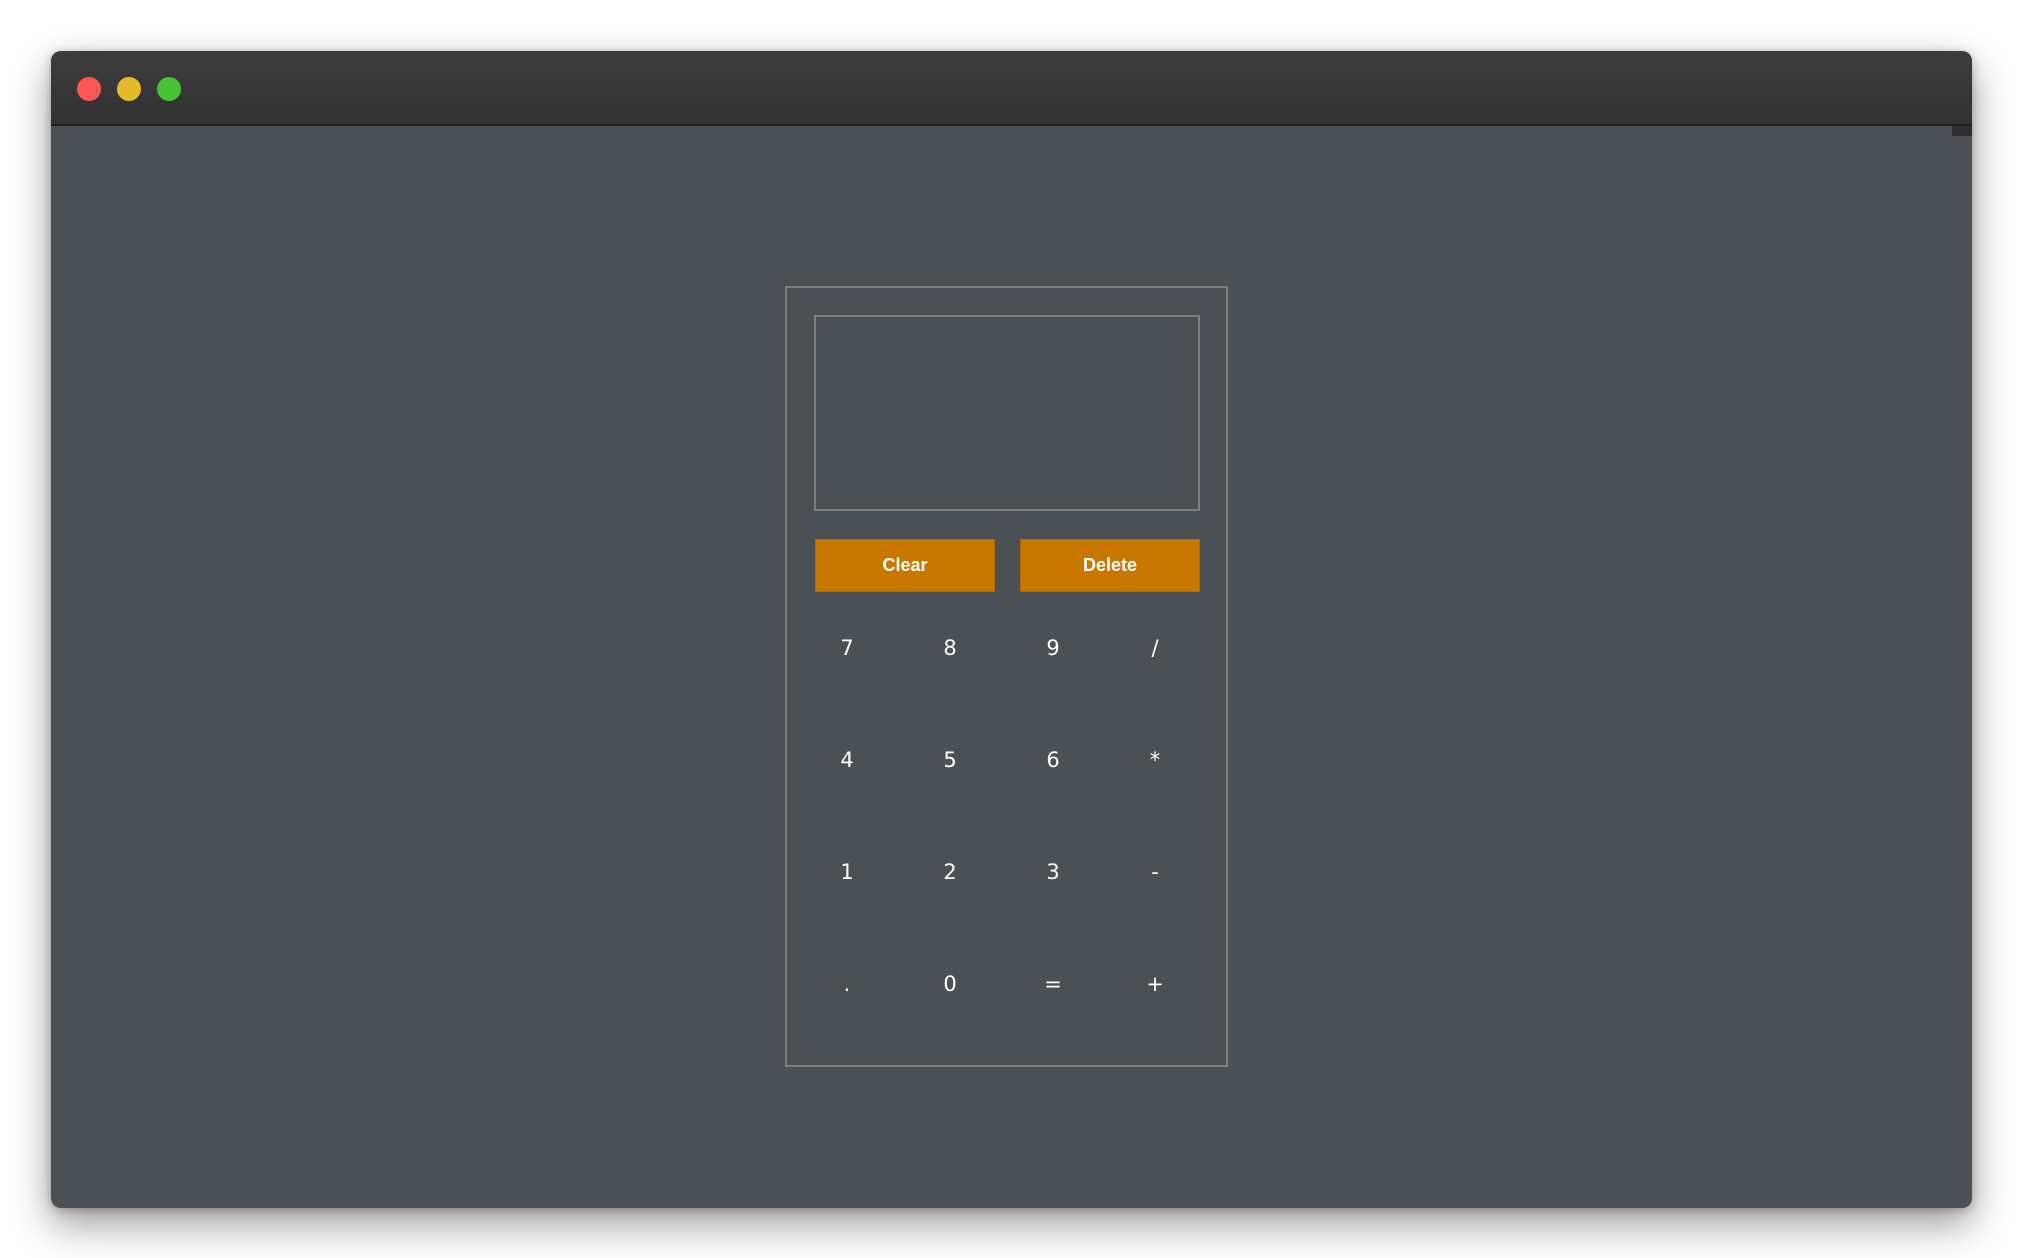  Describe the element at coordinates (950, 984) in the screenshot. I see `key-0: 0` at that location.